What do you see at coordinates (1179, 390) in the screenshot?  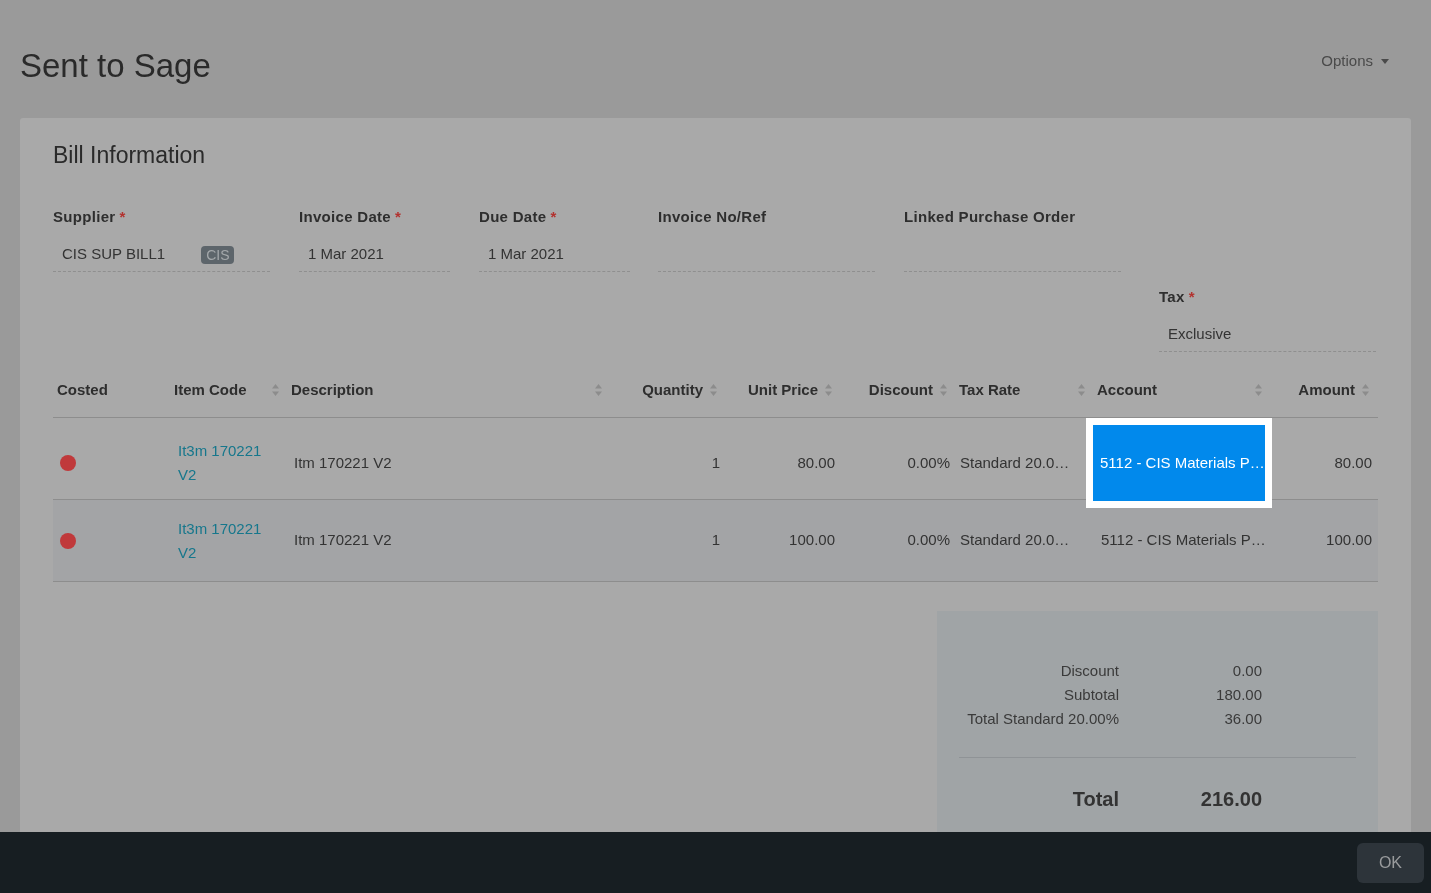 I see `column-header: Account` at bounding box center [1179, 390].